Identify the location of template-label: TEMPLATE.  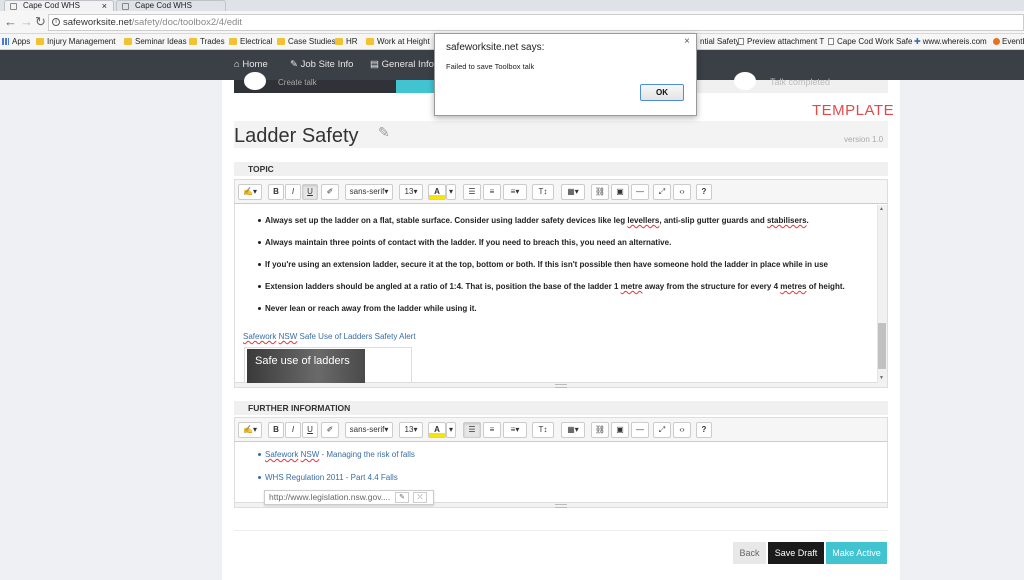
(853, 110).